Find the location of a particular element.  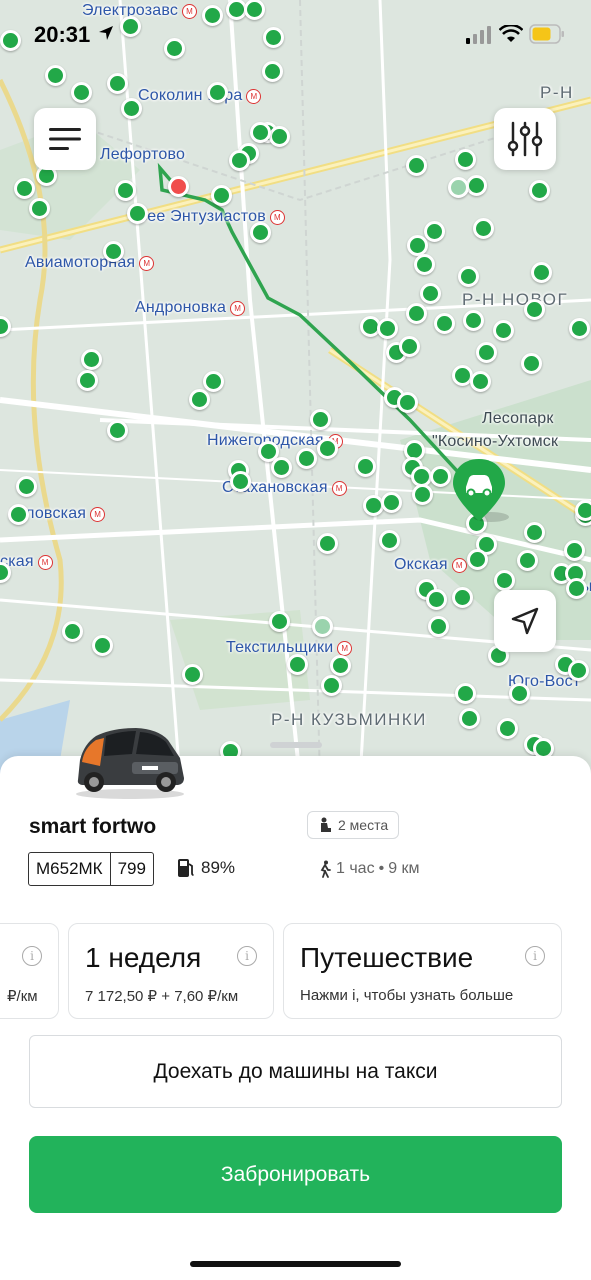

filter-button is located at coordinates (525, 139).